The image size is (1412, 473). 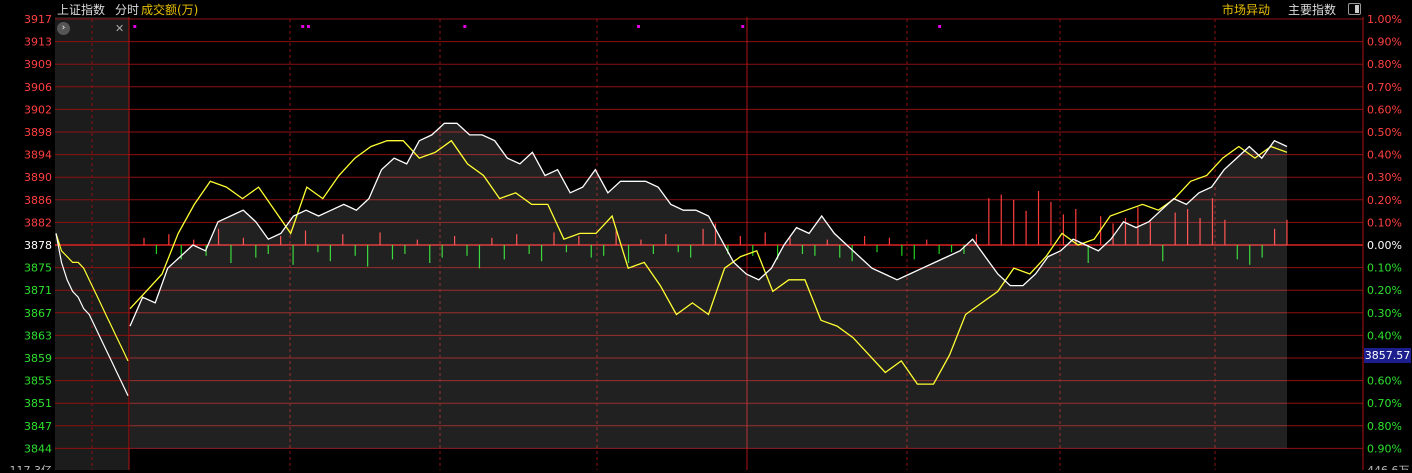 I want to click on left-bottom-label: 117.3亿, so click(x=31, y=467).